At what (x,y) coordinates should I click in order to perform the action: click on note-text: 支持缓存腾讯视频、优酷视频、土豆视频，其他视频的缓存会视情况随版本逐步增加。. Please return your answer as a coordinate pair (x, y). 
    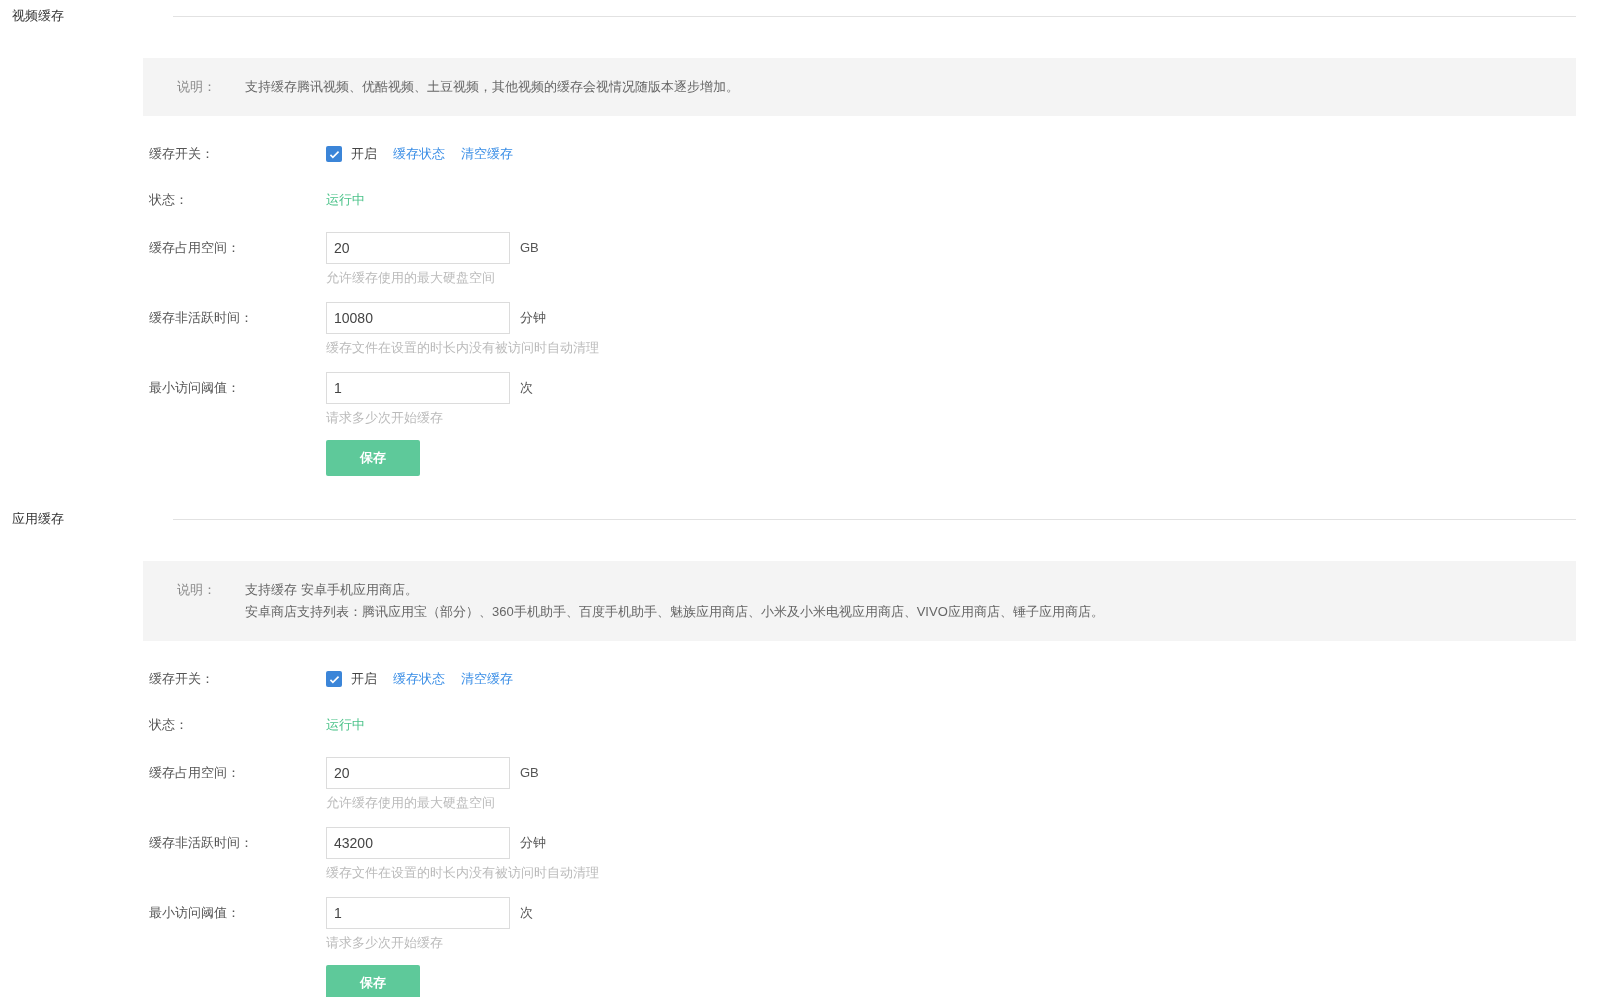
    Looking at the image, I should click on (492, 87).